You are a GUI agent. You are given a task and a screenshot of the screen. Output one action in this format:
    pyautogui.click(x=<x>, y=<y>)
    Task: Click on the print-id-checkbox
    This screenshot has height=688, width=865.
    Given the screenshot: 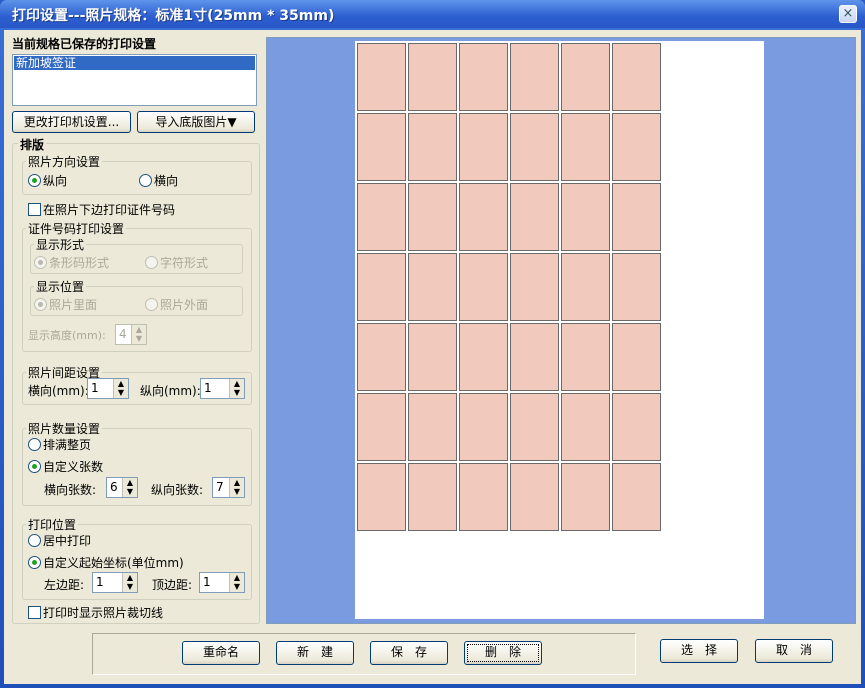 What is the action you would take?
    pyautogui.click(x=34, y=209)
    